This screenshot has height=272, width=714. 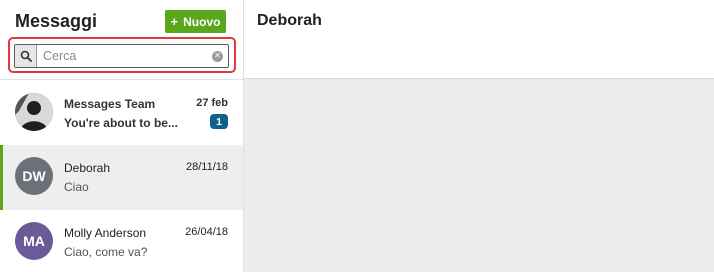 What do you see at coordinates (219, 121) in the screenshot?
I see `unread-count-badge: 1` at bounding box center [219, 121].